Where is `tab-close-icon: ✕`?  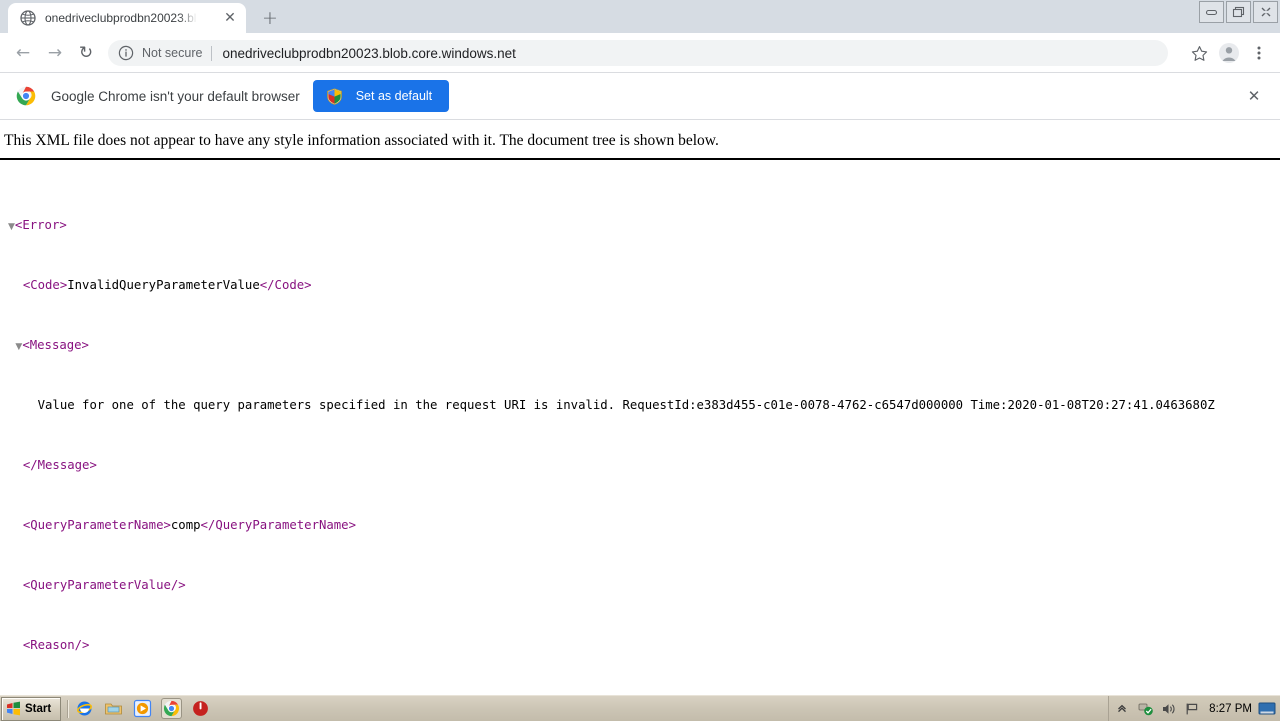
tab-close-icon: ✕ is located at coordinates (230, 18).